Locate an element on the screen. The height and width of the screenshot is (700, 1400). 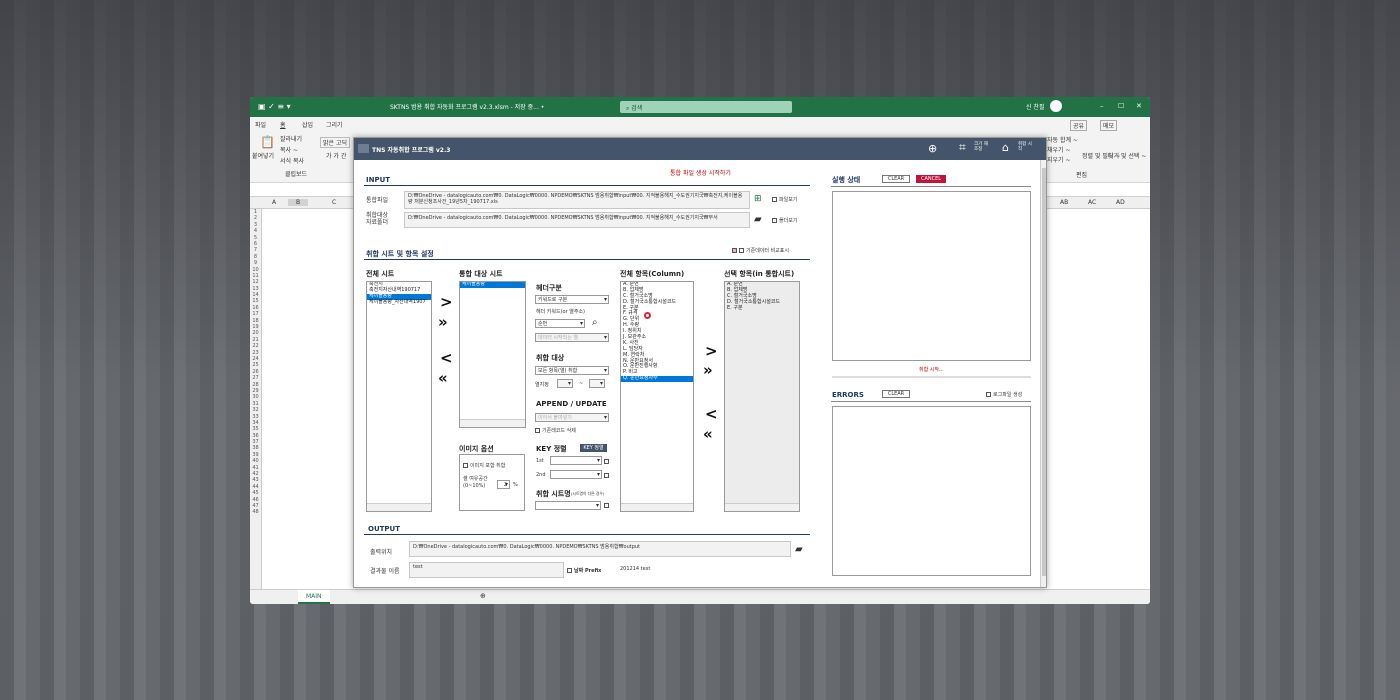
append-delete-checkbox is located at coordinates (537, 430).